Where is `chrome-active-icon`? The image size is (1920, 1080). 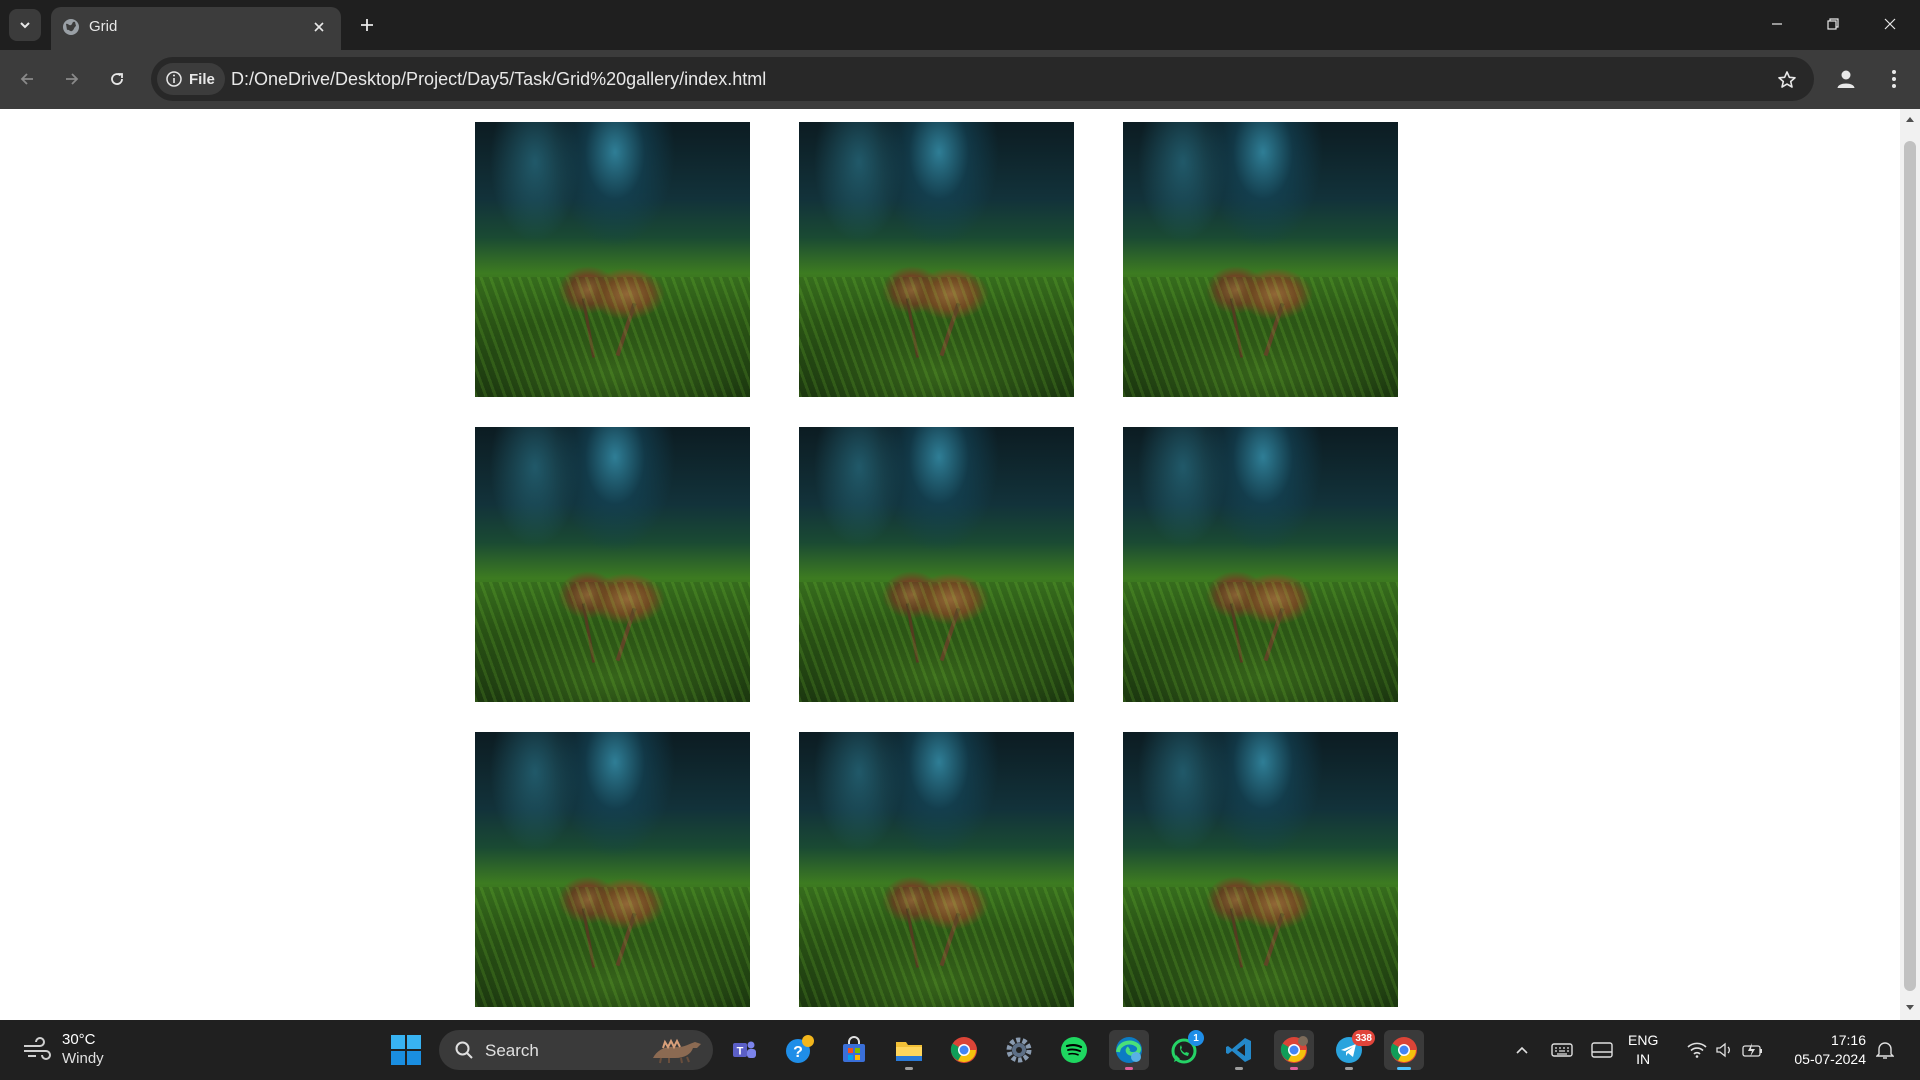
chrome-active-icon is located at coordinates (1403, 1050).